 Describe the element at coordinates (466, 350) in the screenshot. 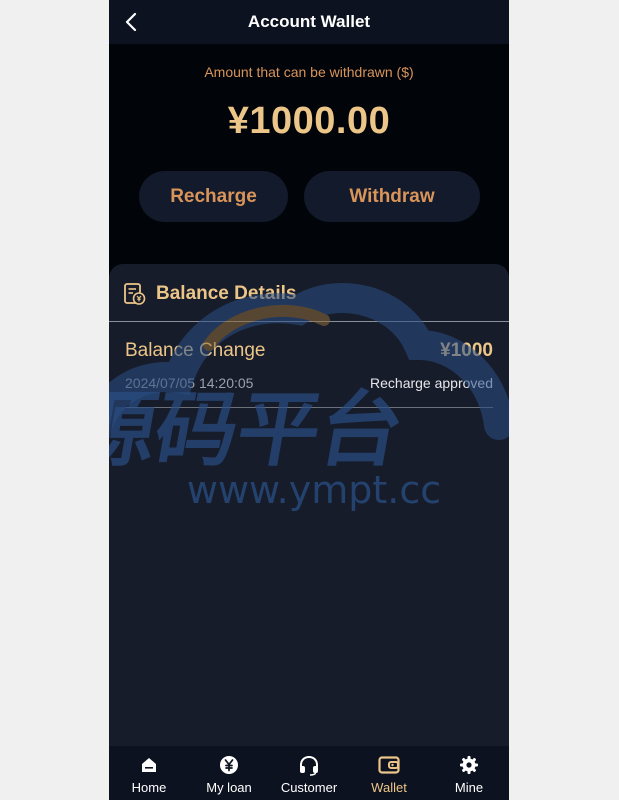

I see `record-amount: ¥1000` at that location.